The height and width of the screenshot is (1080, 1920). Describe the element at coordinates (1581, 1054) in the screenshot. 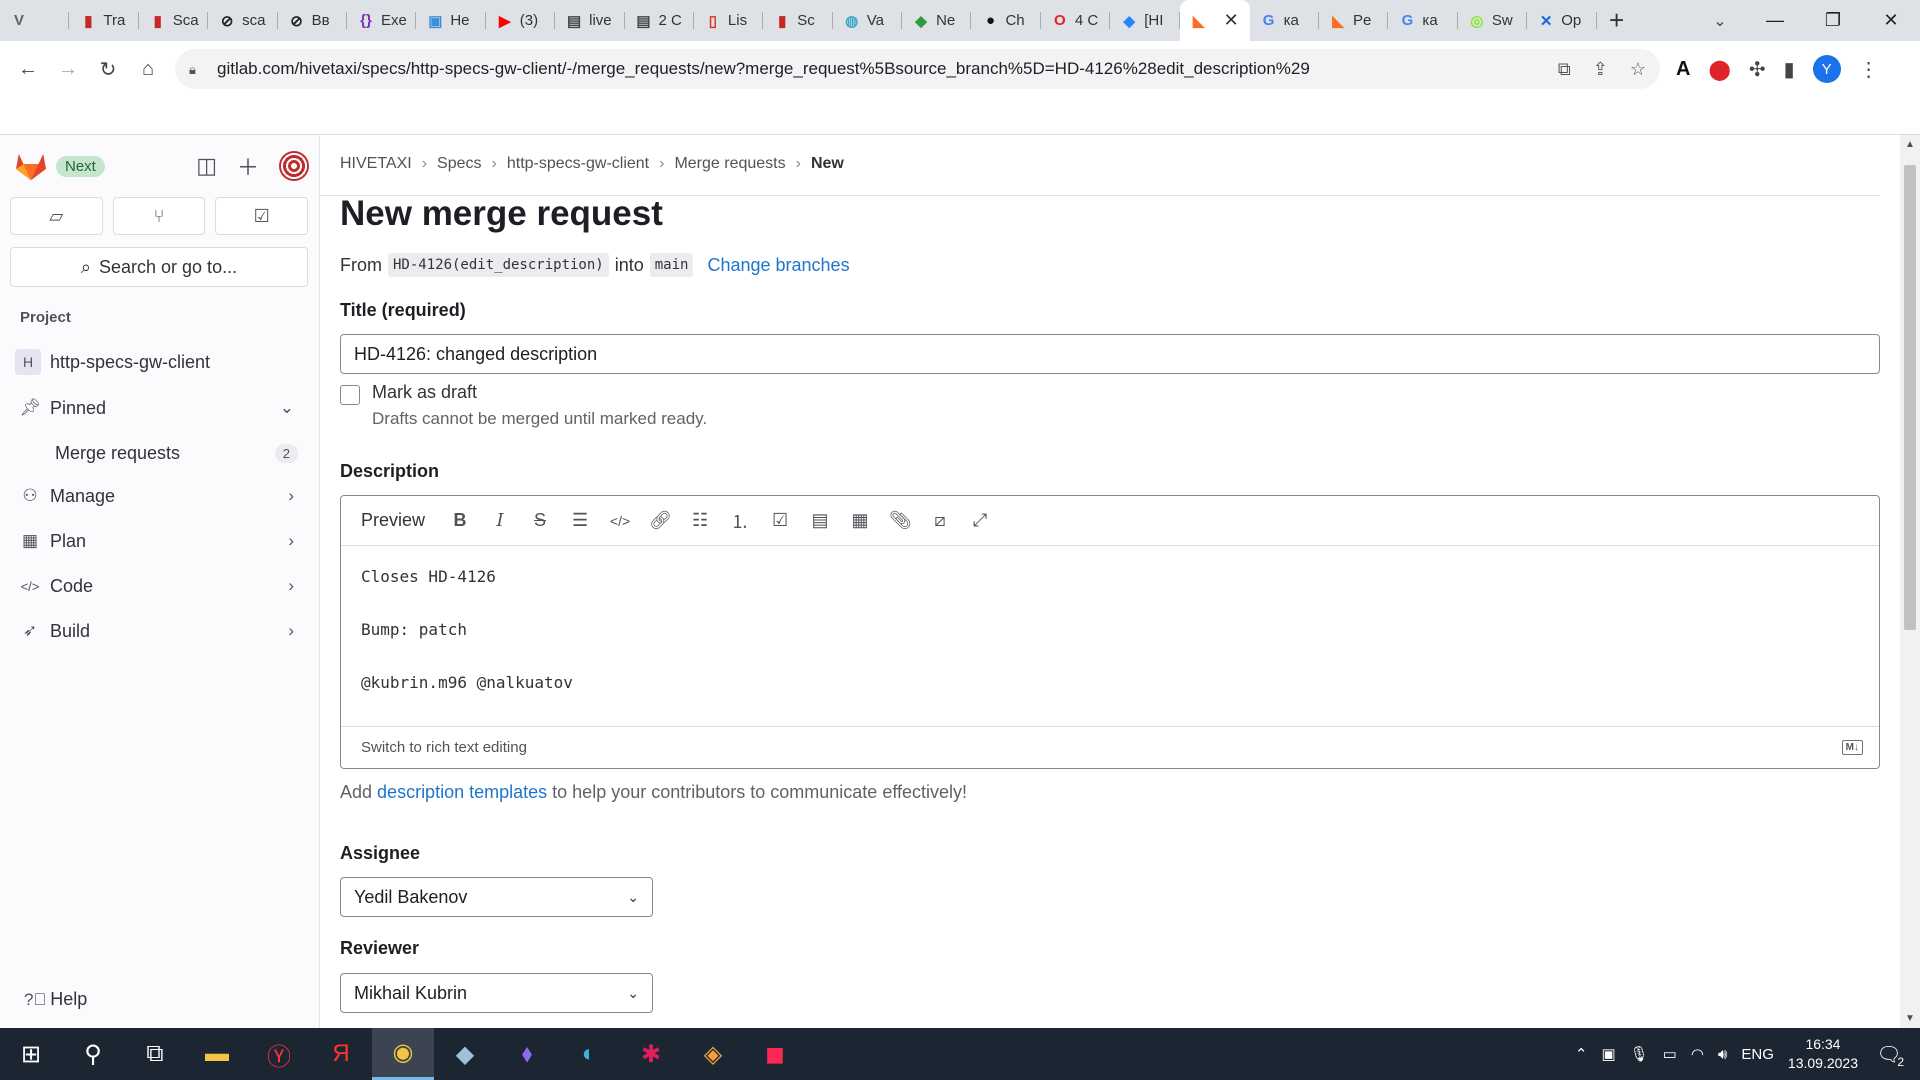

I see `tray-expand-icon: ⌃` at that location.